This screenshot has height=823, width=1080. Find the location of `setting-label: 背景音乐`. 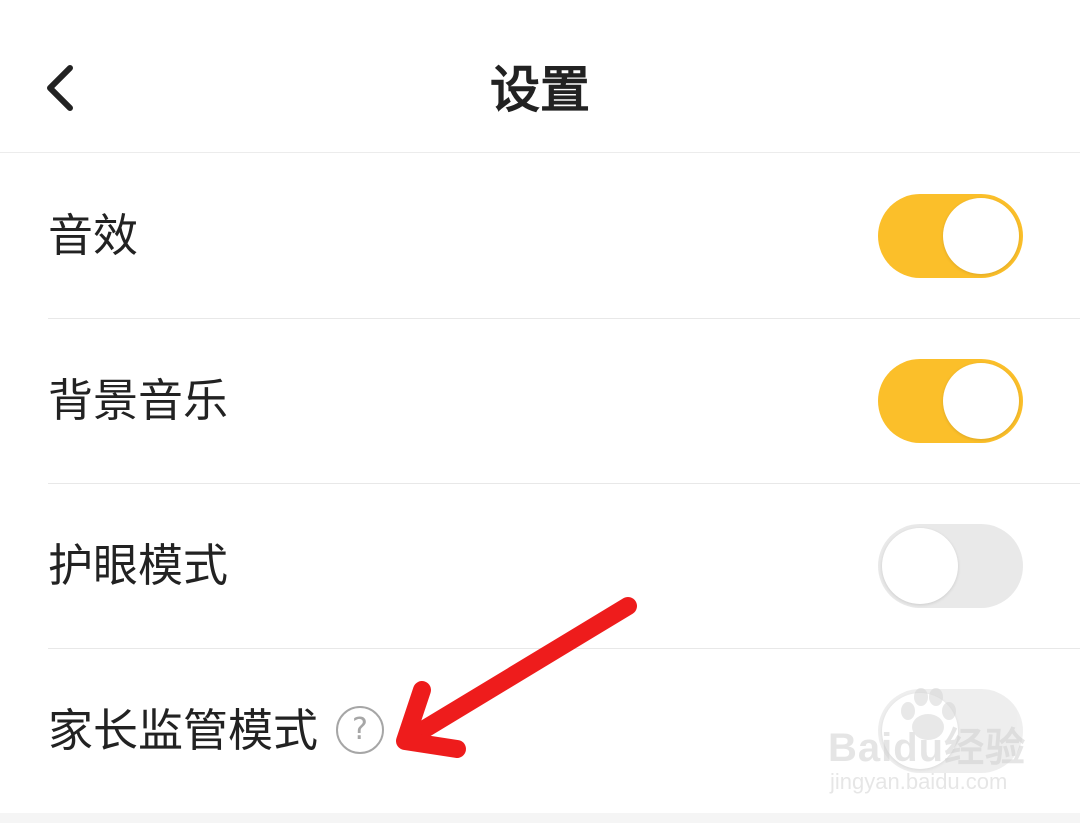

setting-label: 背景音乐 is located at coordinates (138, 400).